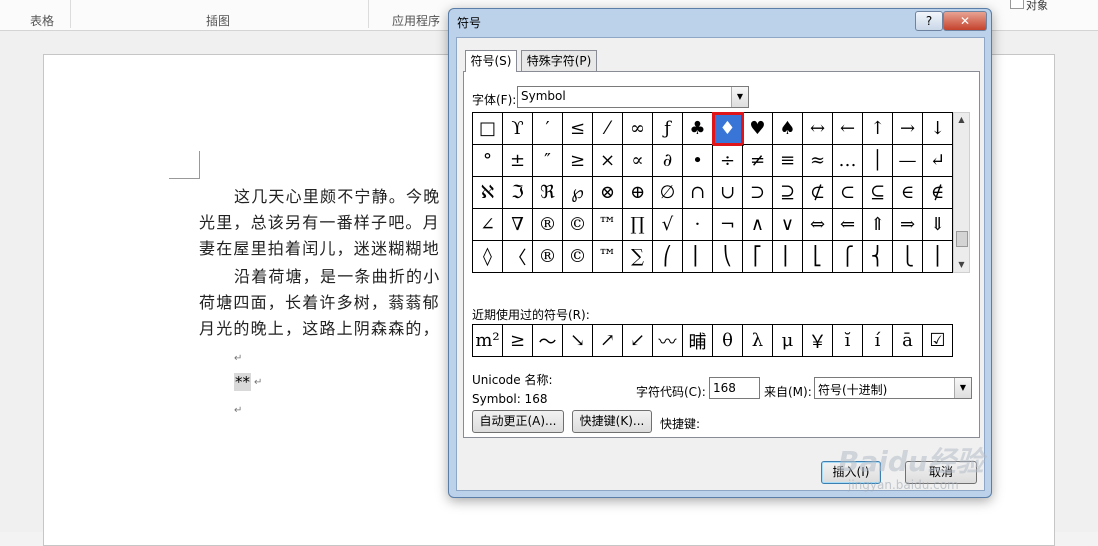  Describe the element at coordinates (698, 257) in the screenshot. I see `symbol-cell: ⎜` at that location.